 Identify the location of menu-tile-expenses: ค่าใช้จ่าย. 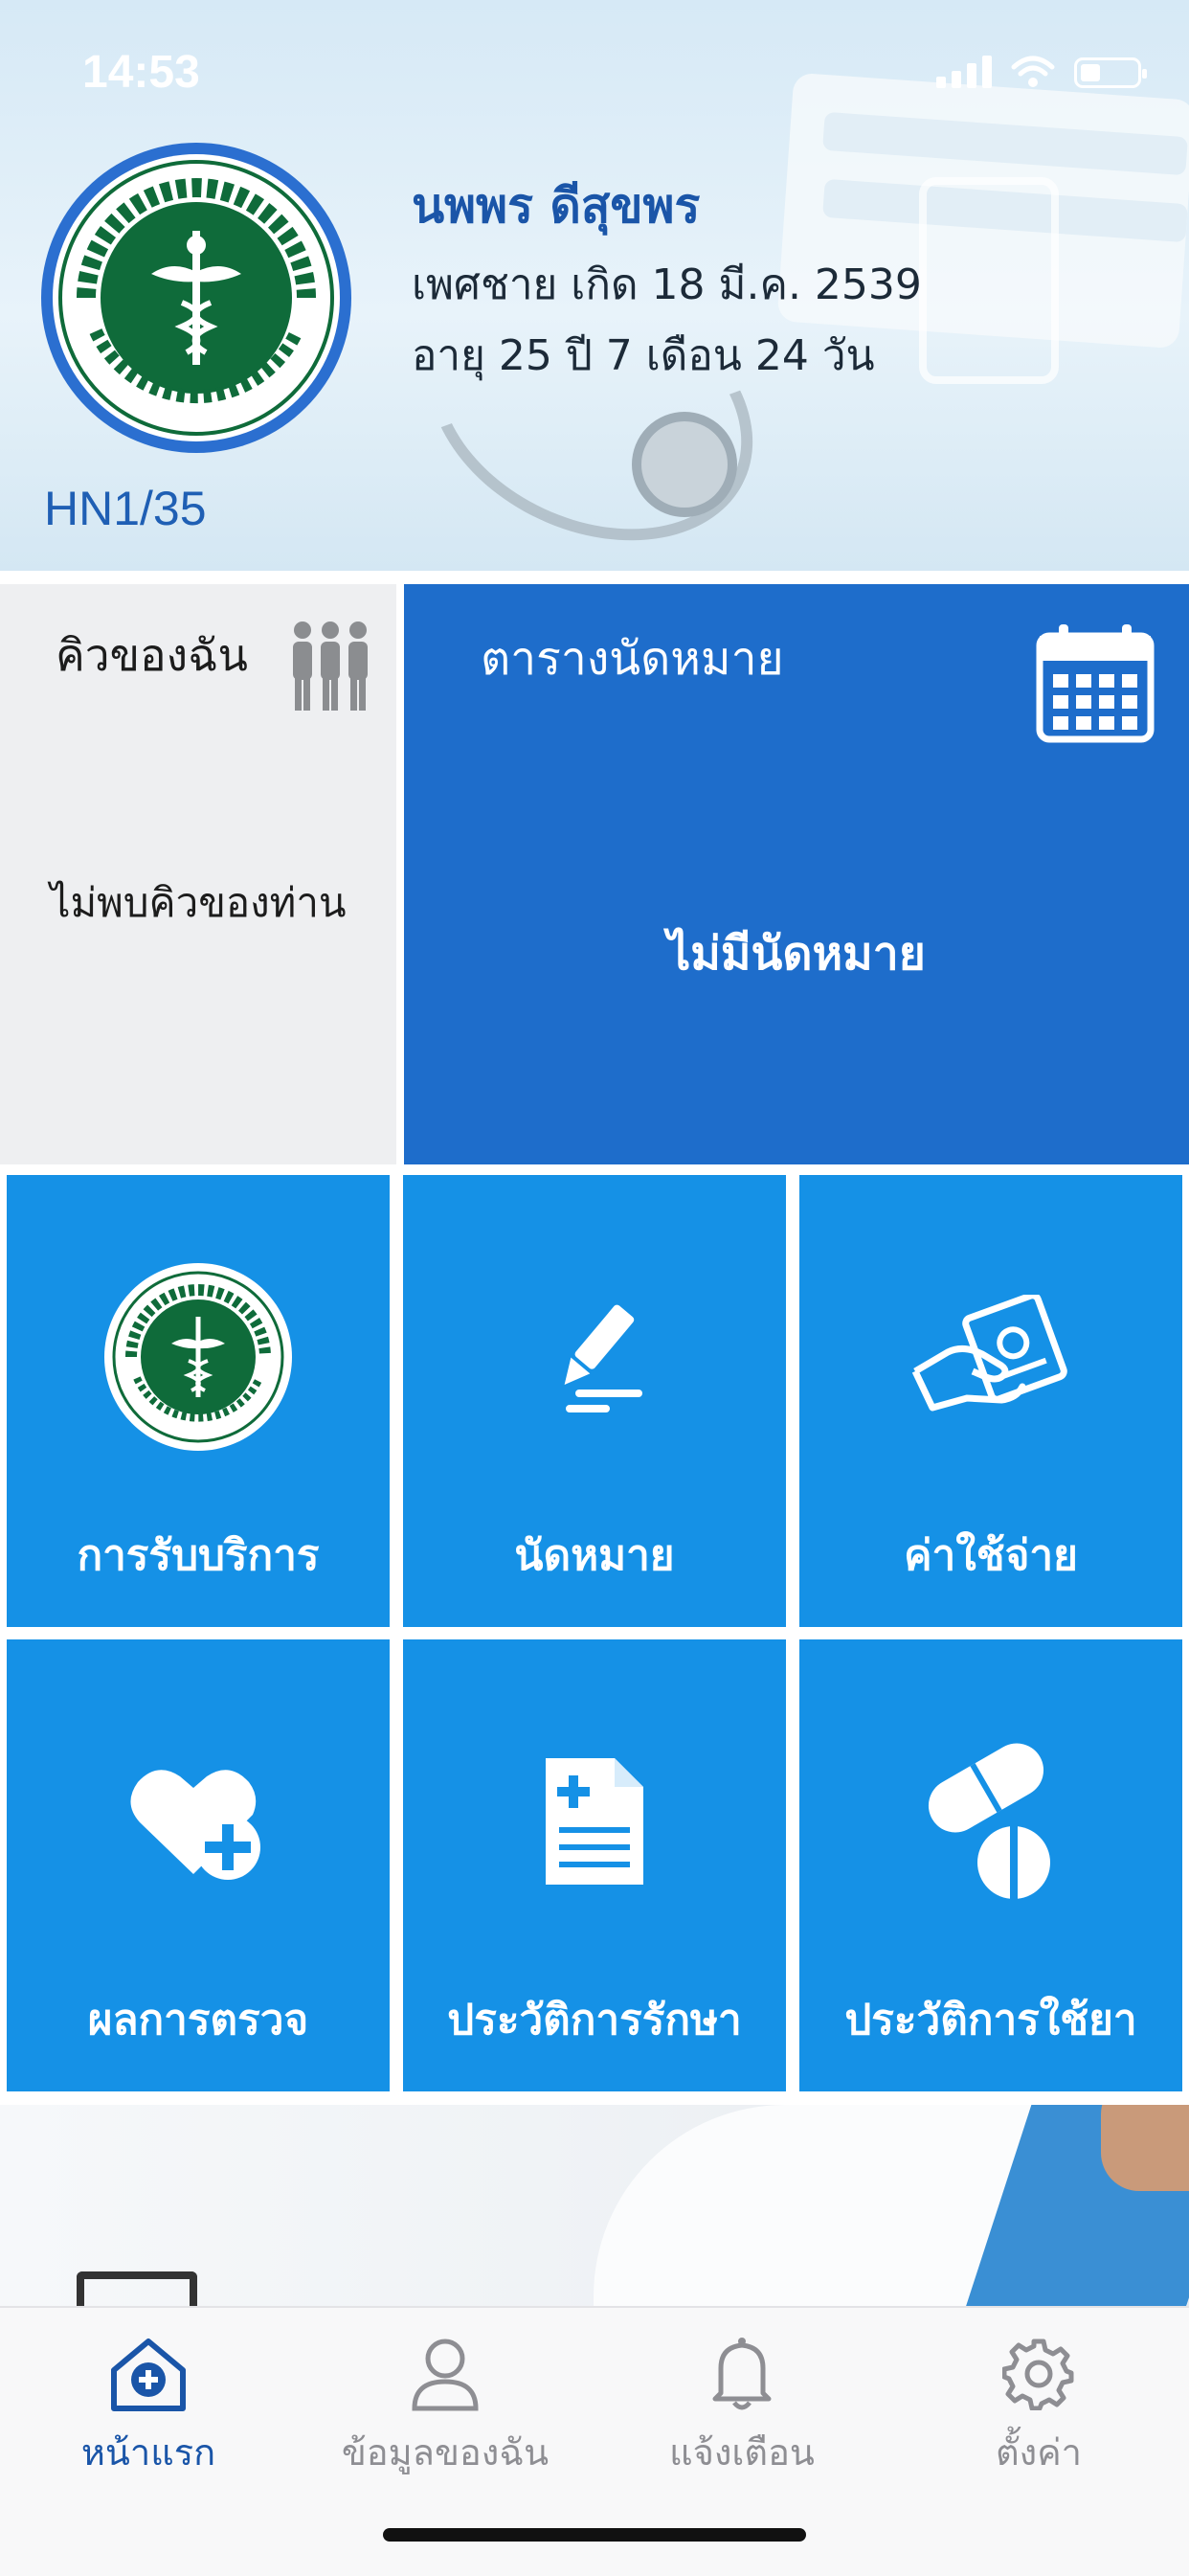
(990, 1401).